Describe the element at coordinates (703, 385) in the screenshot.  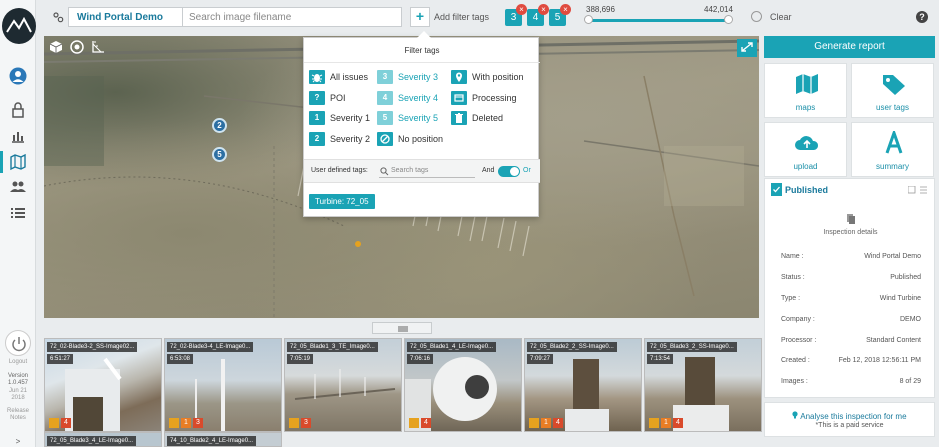
I see `image-thumbnail: 72_05_Blade3_2_SS-Image0... 7:13:54 1 4` at that location.